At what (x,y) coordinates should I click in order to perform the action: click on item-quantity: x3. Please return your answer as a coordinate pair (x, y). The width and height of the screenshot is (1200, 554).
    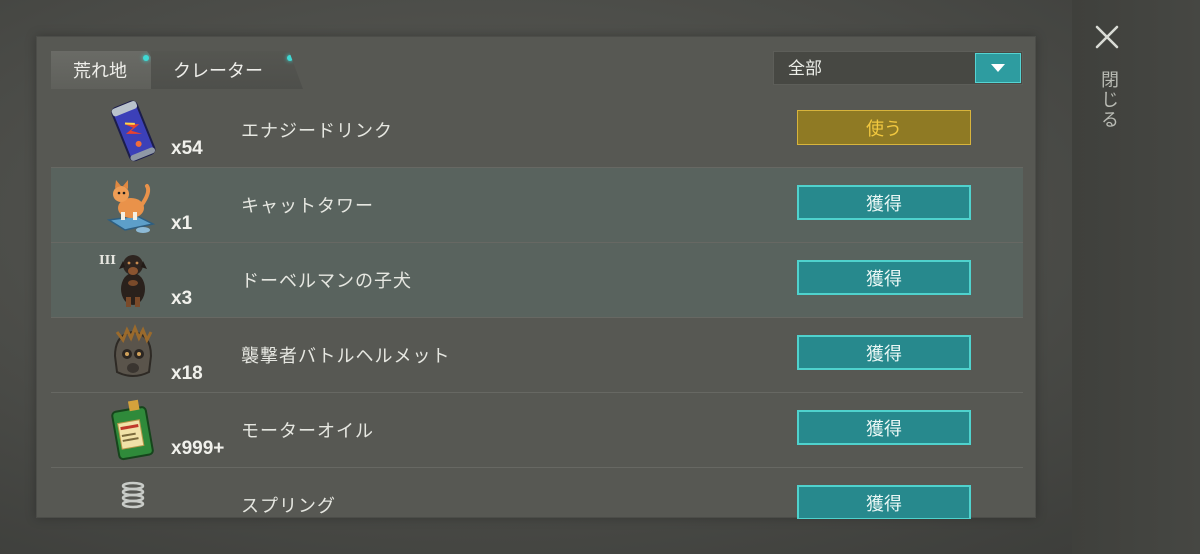
    Looking at the image, I should click on (182, 298).